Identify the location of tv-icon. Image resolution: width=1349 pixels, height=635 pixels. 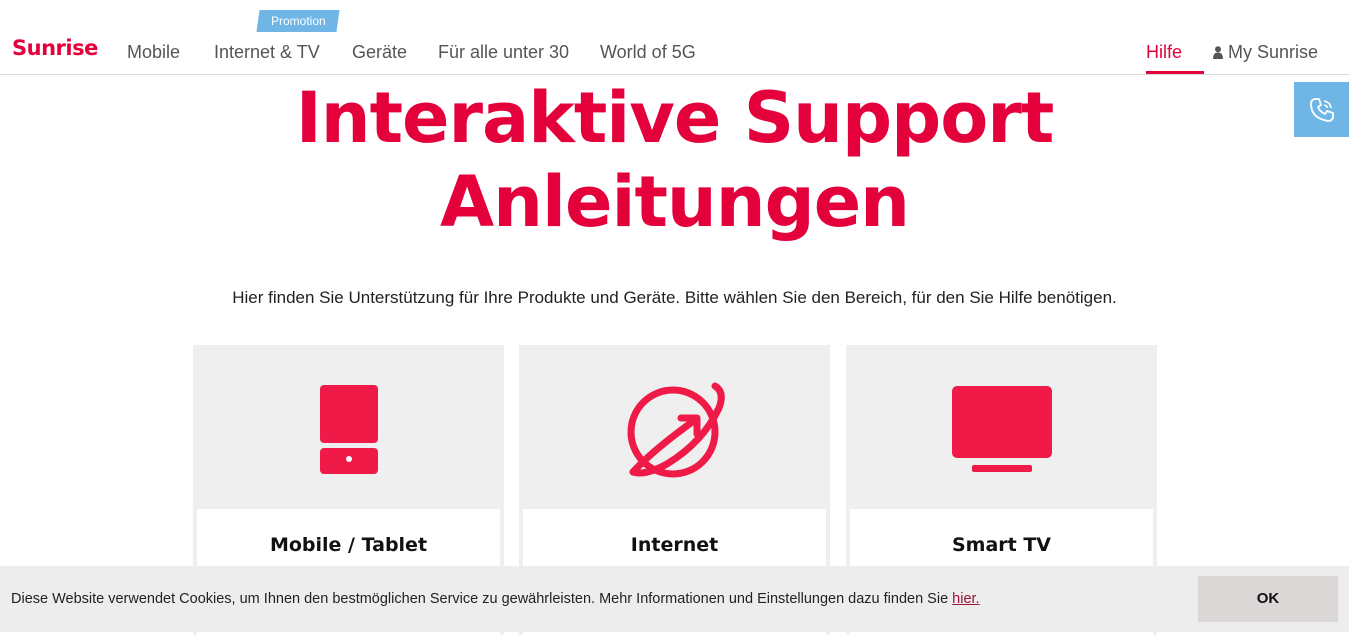
(1001, 429).